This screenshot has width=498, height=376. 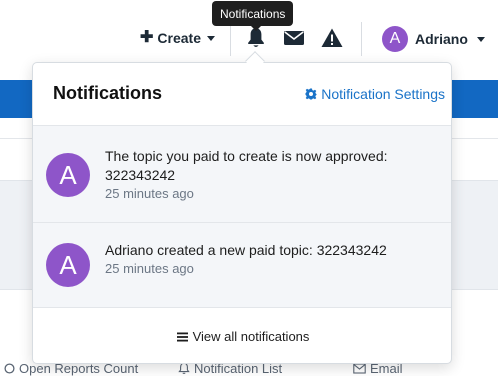 I want to click on envelope-outline-icon, so click(x=359, y=368).